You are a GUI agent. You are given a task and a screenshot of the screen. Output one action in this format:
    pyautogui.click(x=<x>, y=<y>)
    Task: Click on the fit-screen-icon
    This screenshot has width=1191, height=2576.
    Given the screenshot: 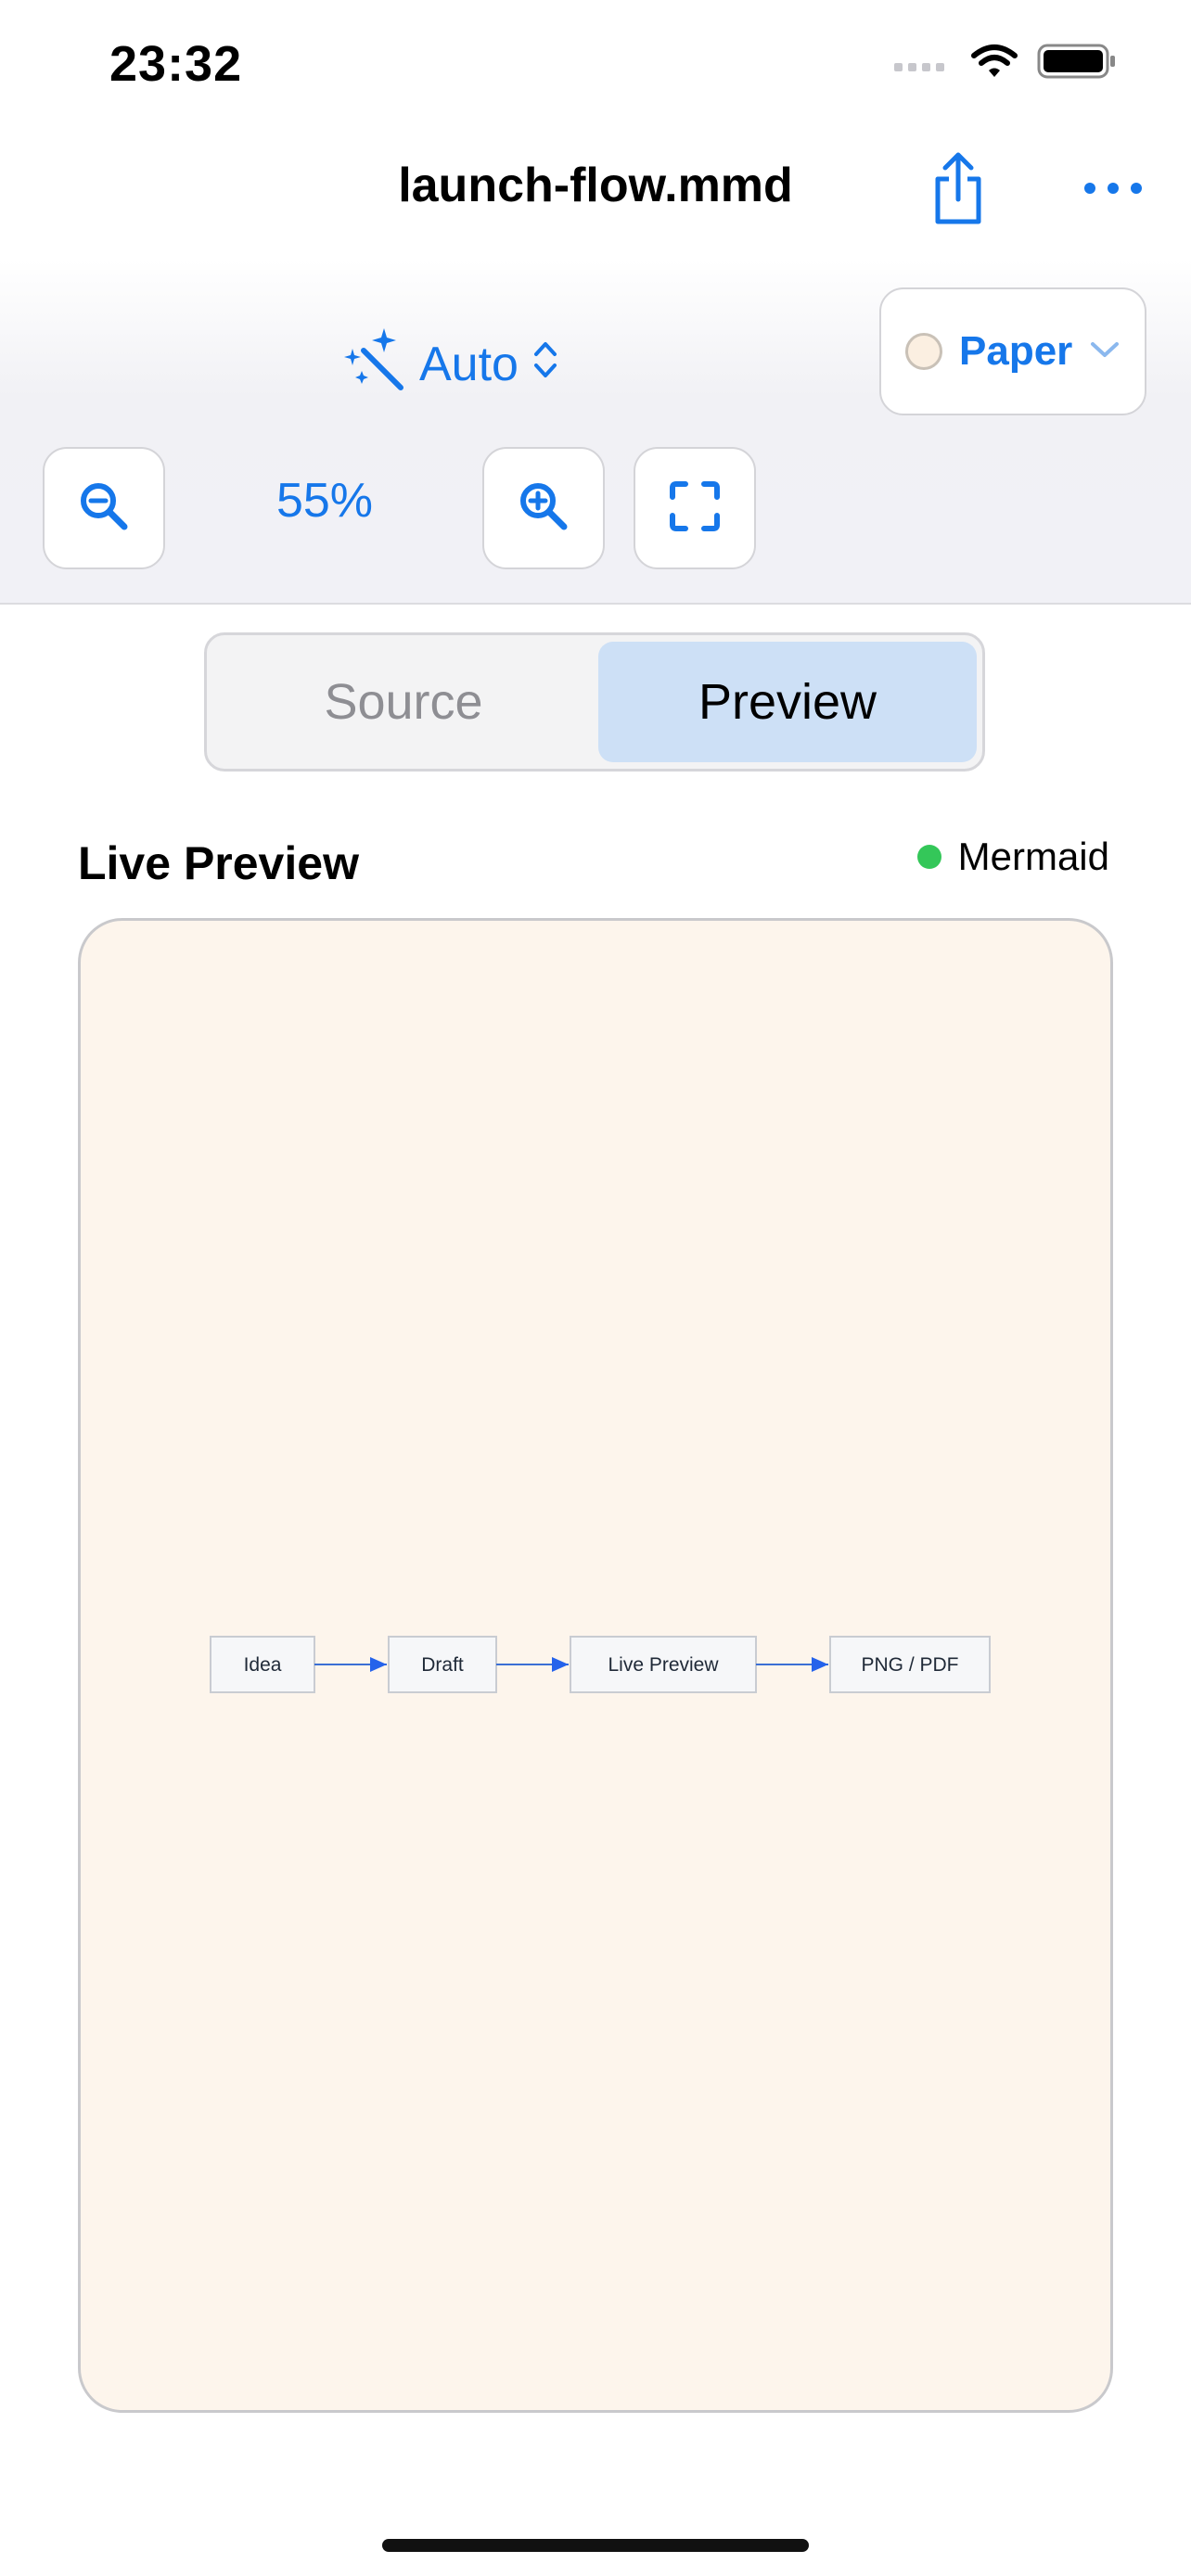 What is the action you would take?
    pyautogui.click(x=695, y=509)
    